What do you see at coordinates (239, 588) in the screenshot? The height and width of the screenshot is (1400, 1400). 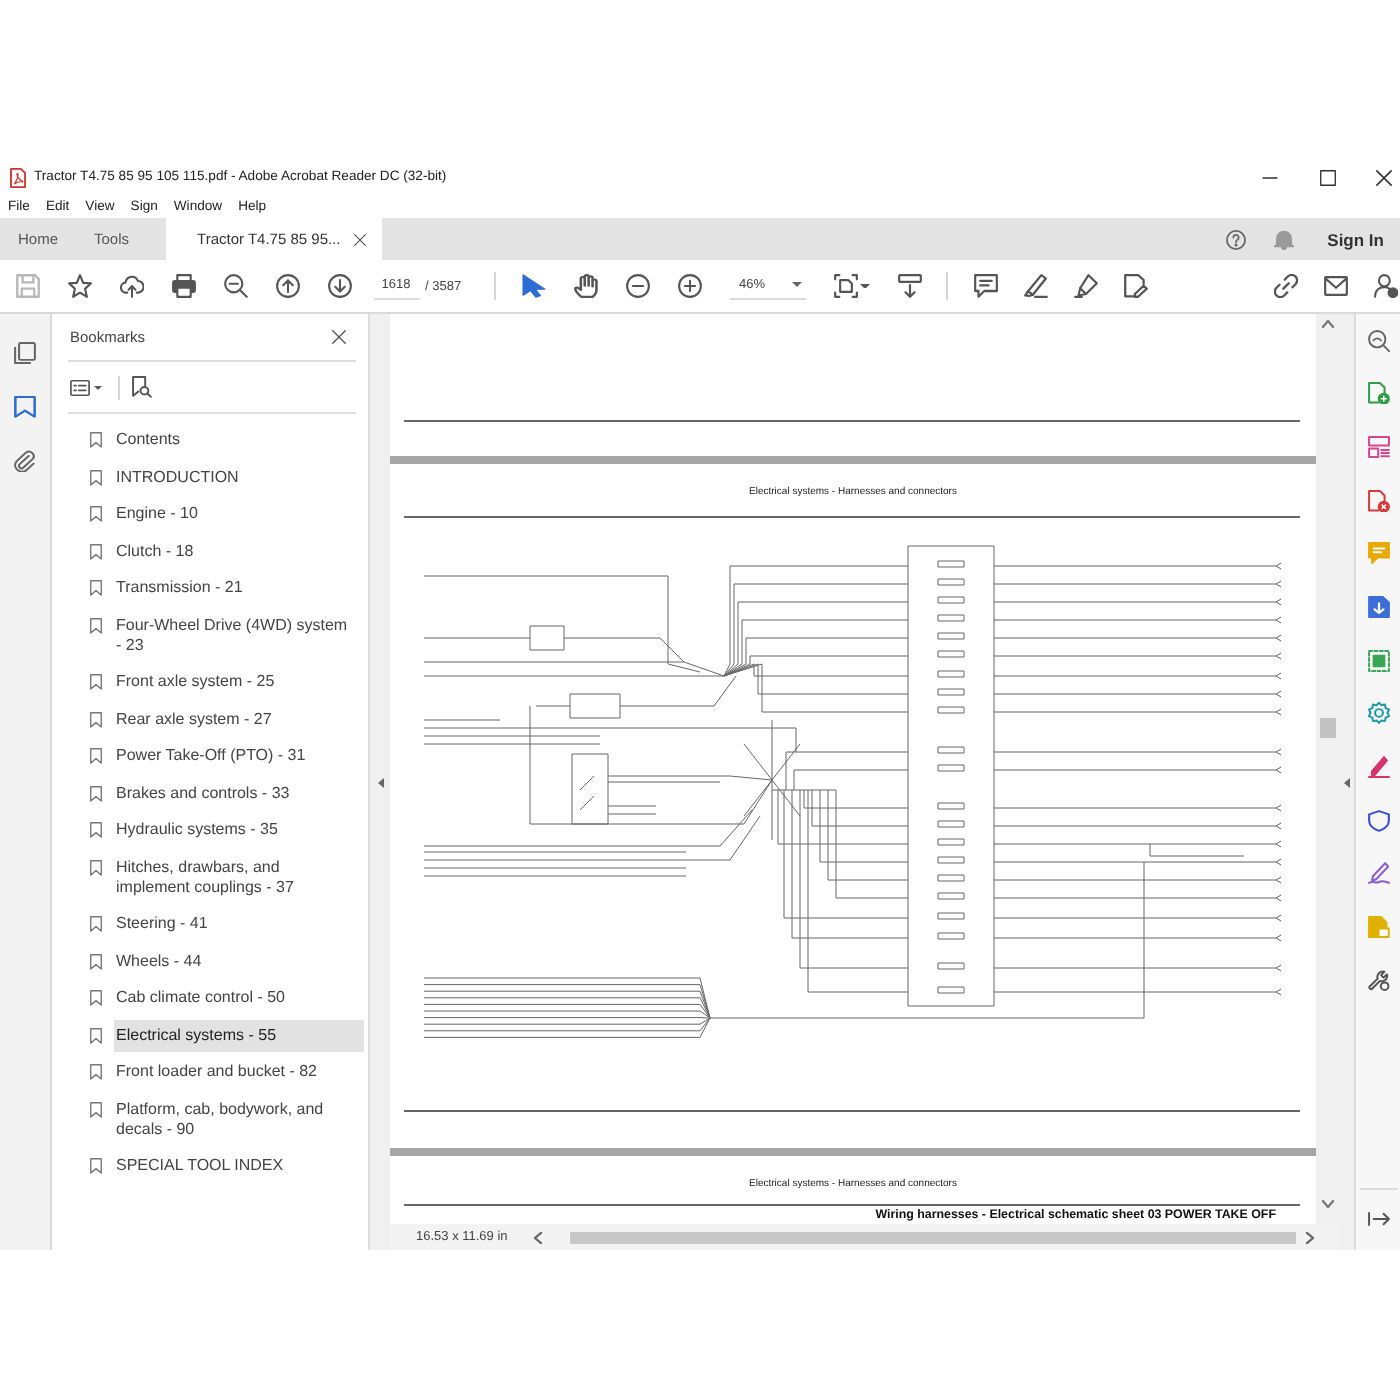 I see `bookmark-item: Transmission - 21` at bounding box center [239, 588].